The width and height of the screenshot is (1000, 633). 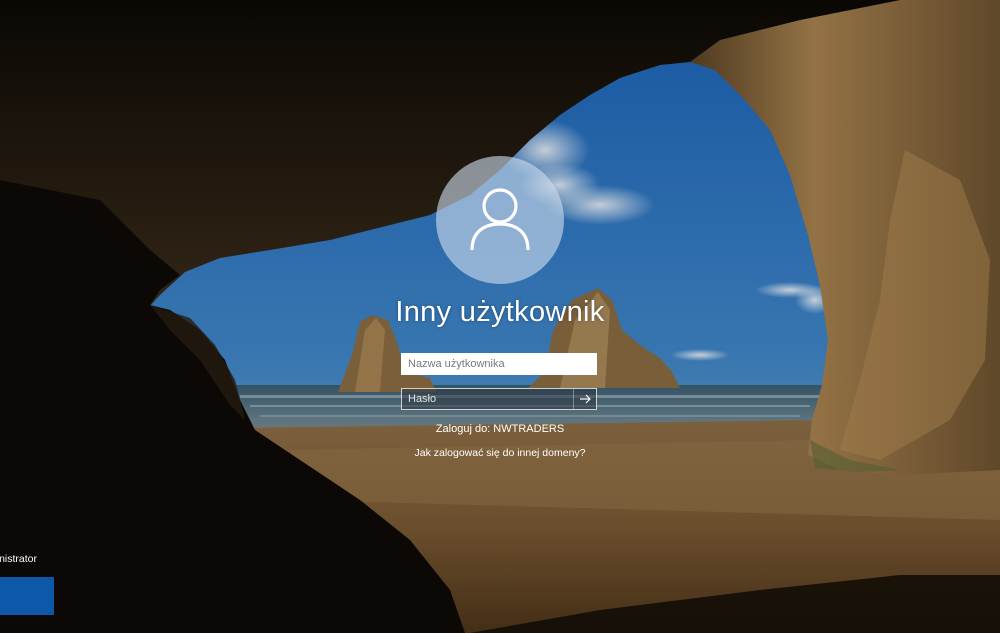 I want to click on other-domain-link: Jak zalogować się do innej domeny?, so click(x=500, y=453).